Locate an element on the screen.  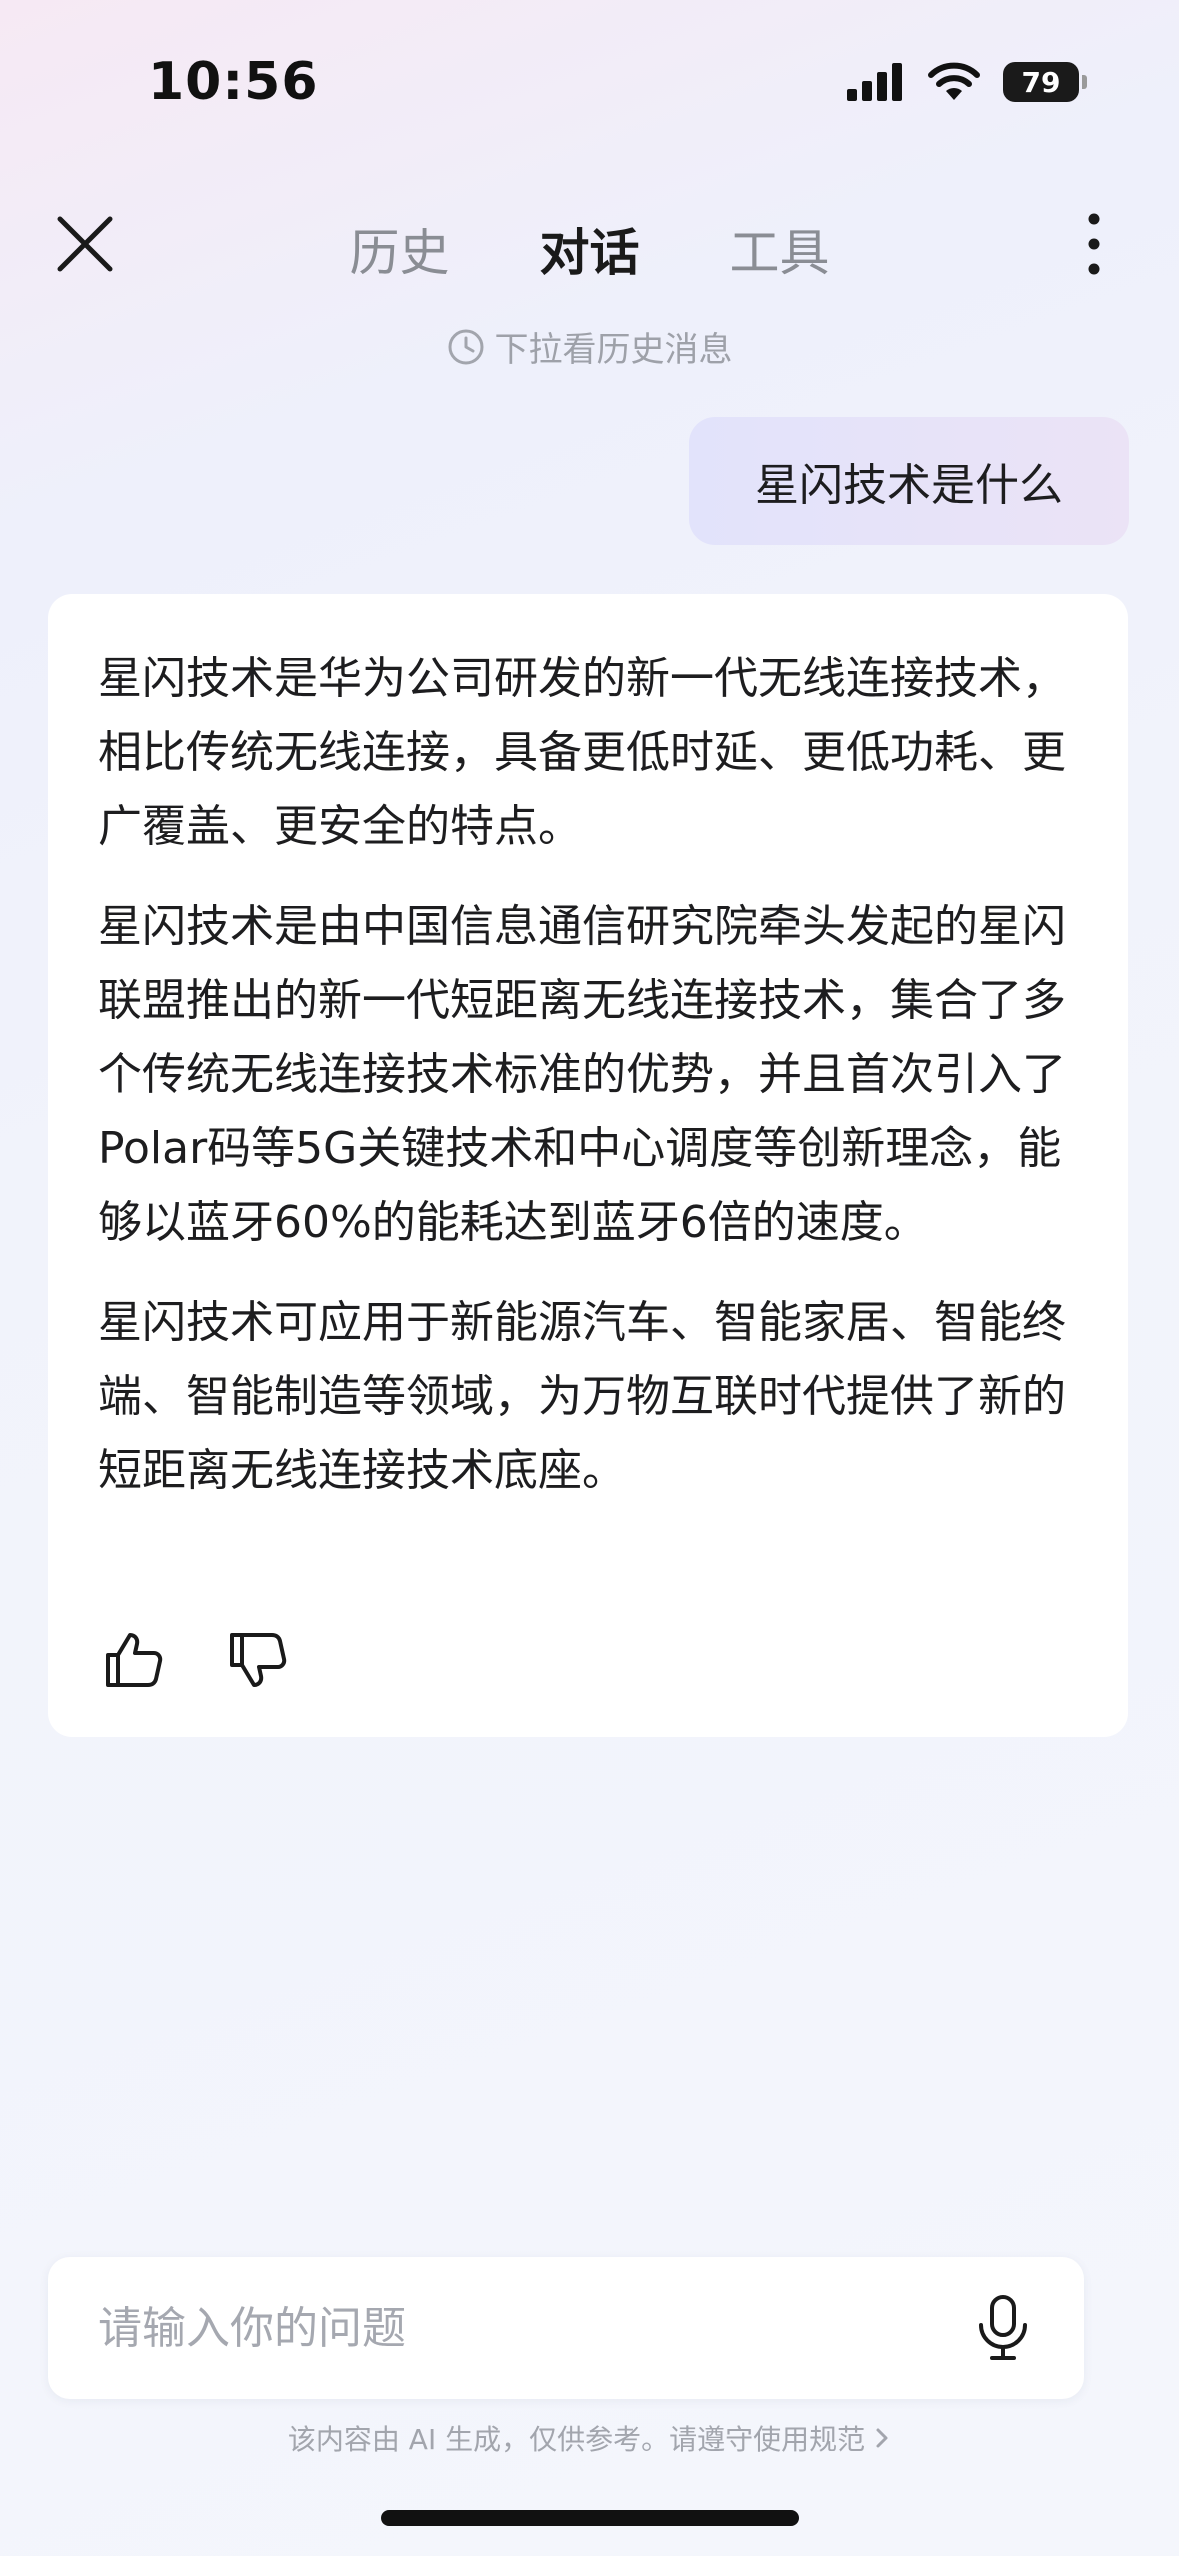
voice-input-button is located at coordinates (1003, 2328).